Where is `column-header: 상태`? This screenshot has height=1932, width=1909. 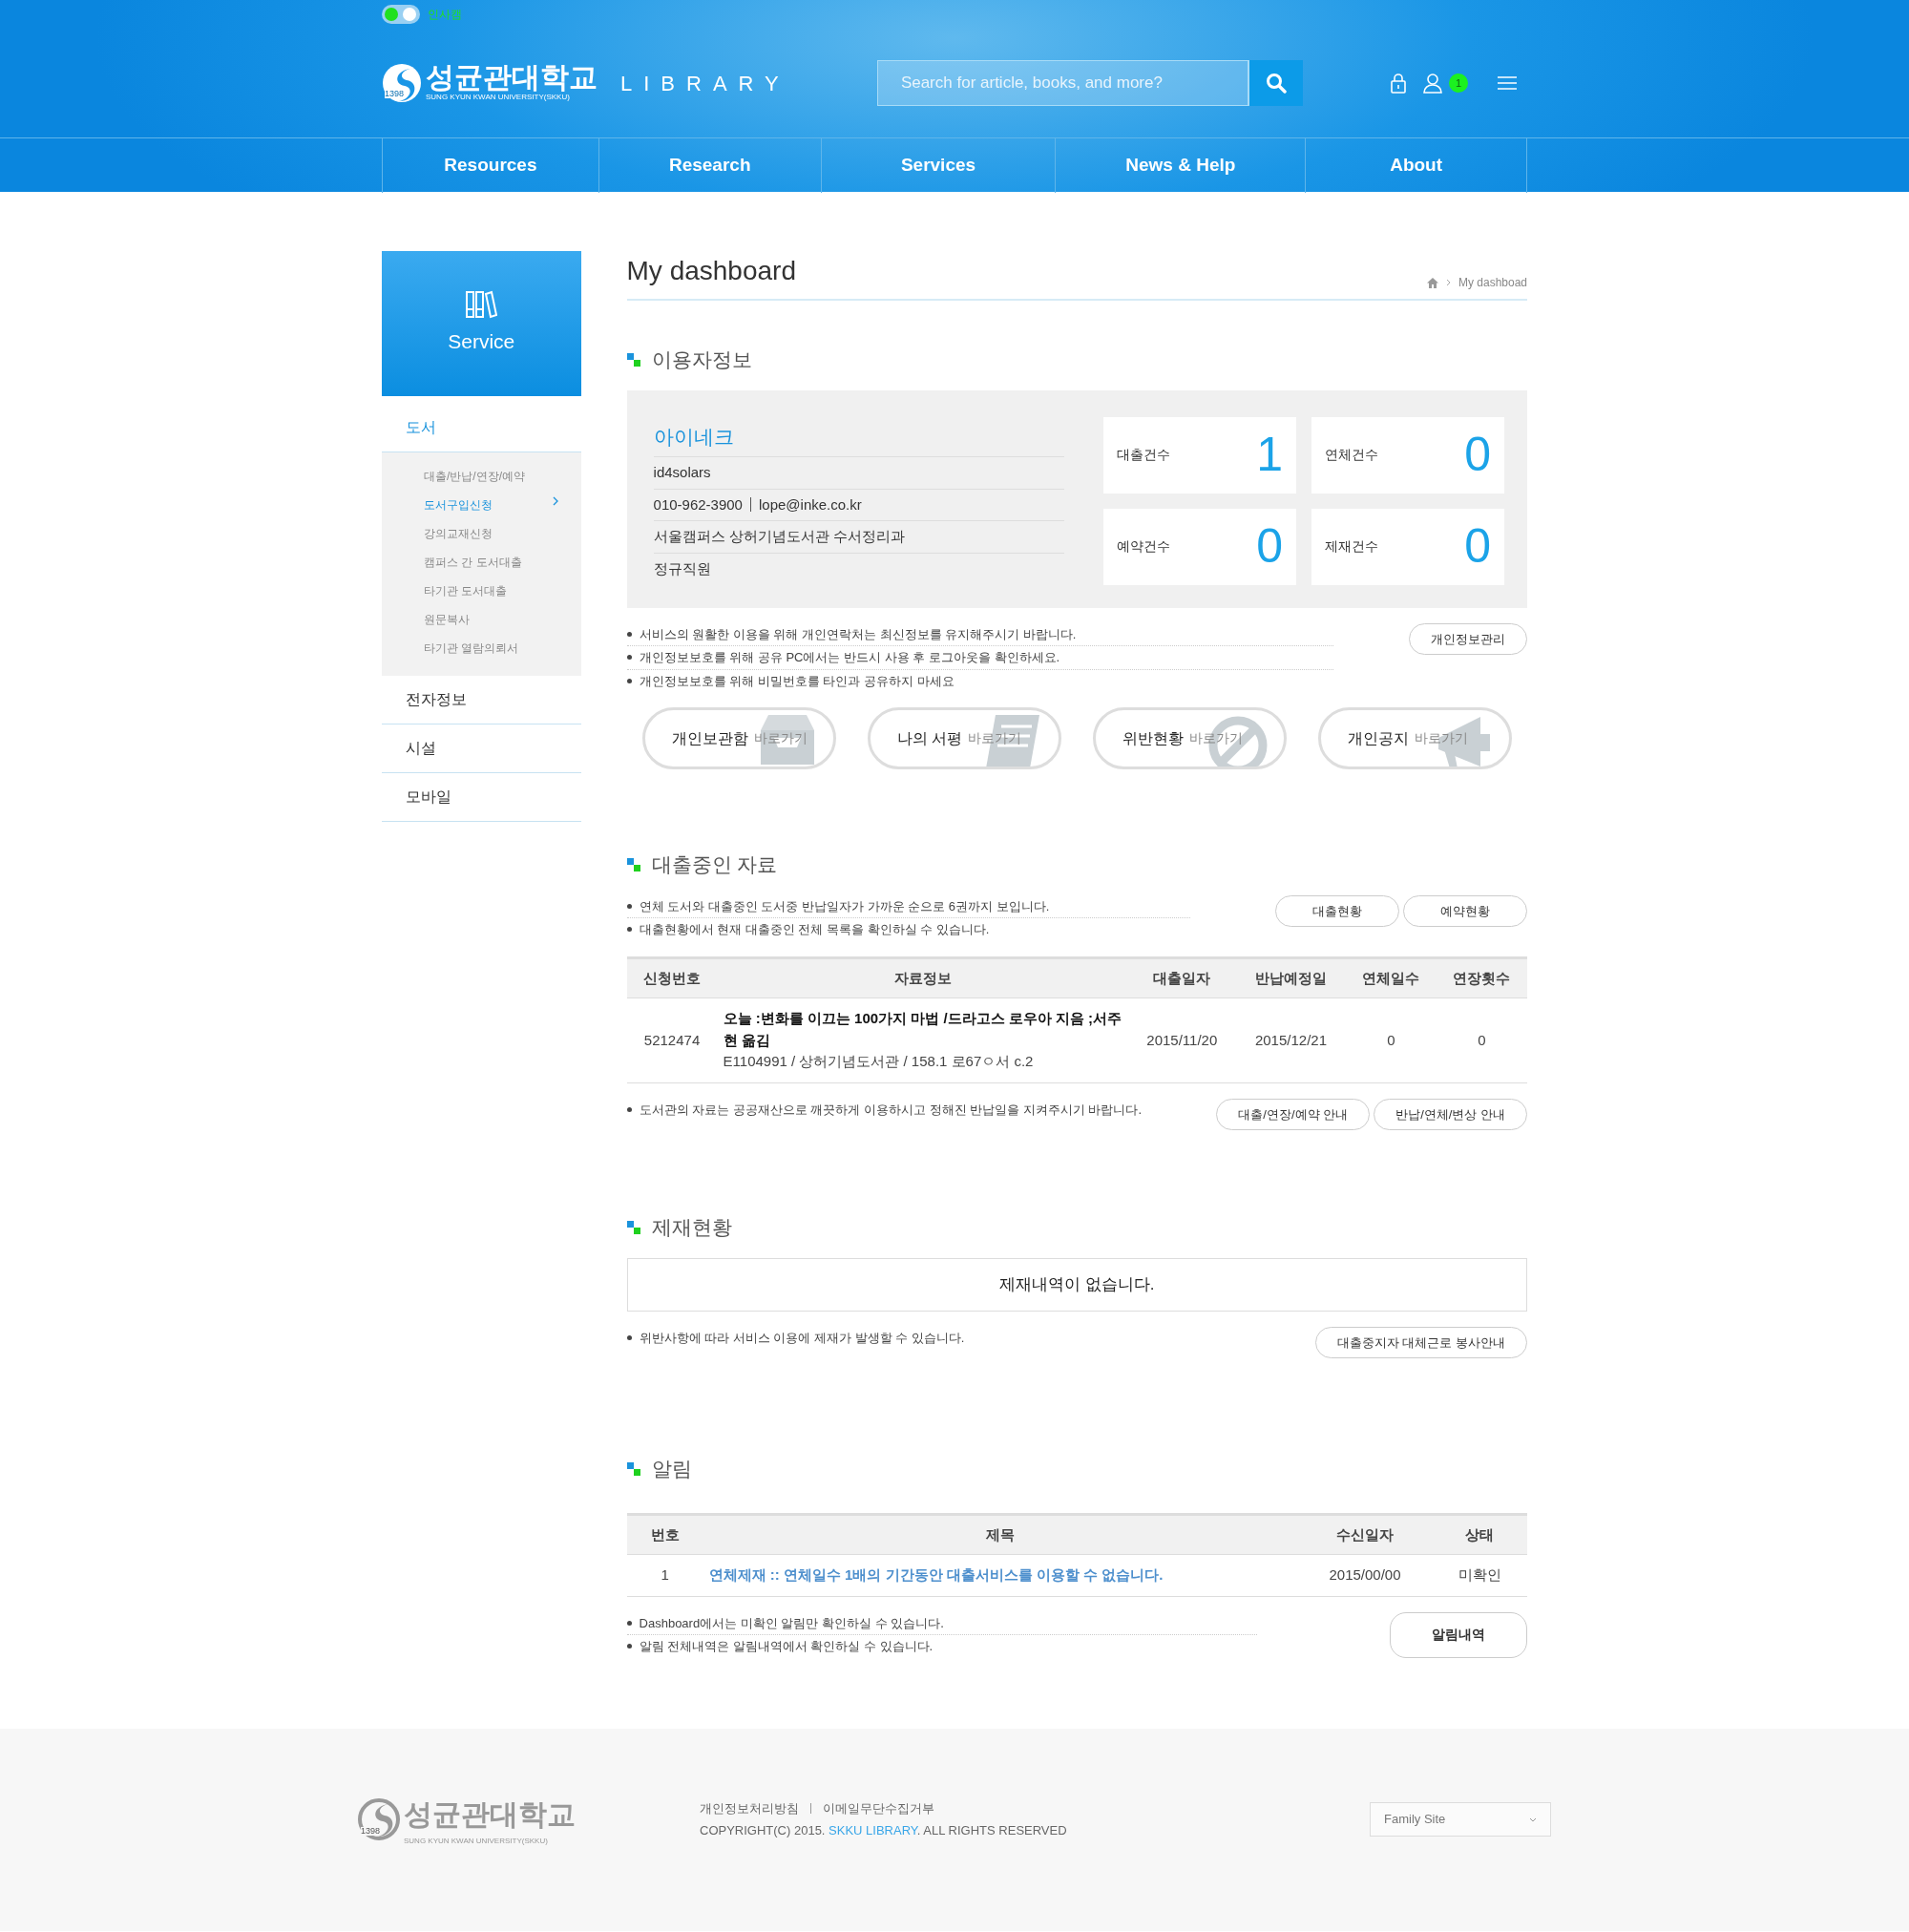
column-header: 상태 is located at coordinates (1480, 1535).